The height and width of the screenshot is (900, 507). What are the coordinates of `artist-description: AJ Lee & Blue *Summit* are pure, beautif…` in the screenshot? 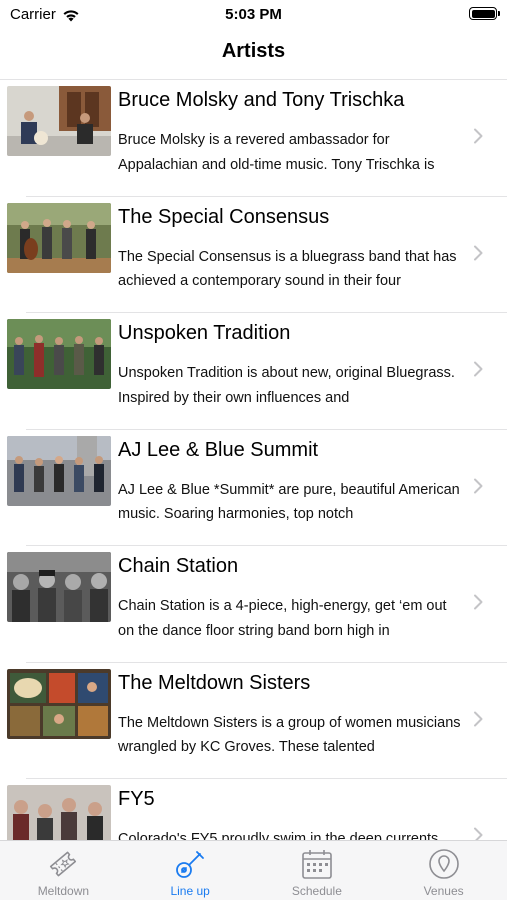 It's located at (289, 502).